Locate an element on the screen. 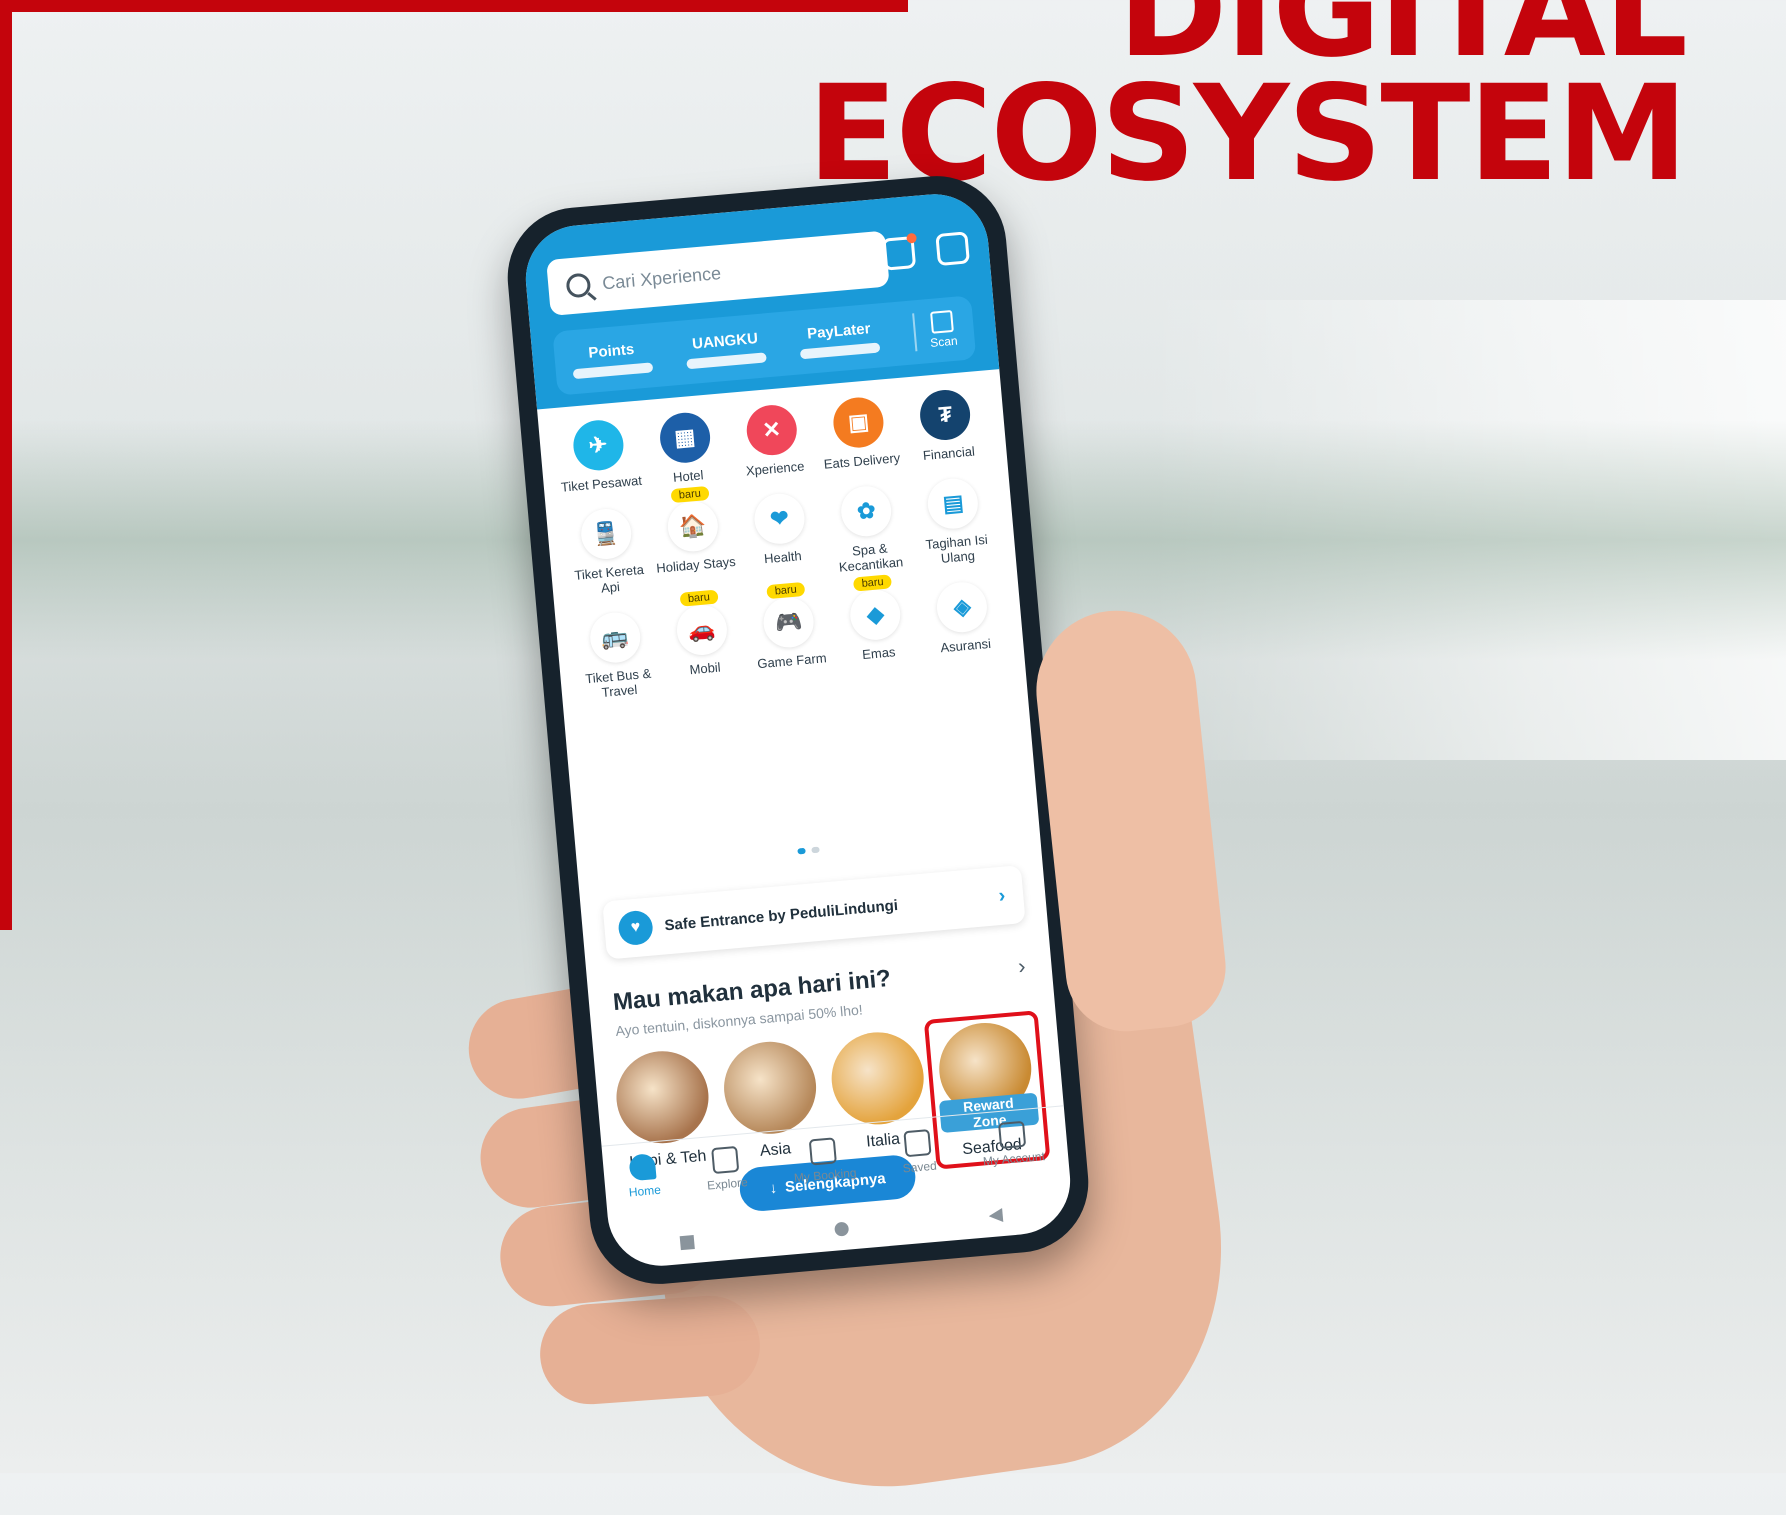 This screenshot has width=1786, height=1515. service-icon: 🏠 is located at coordinates (692, 526).